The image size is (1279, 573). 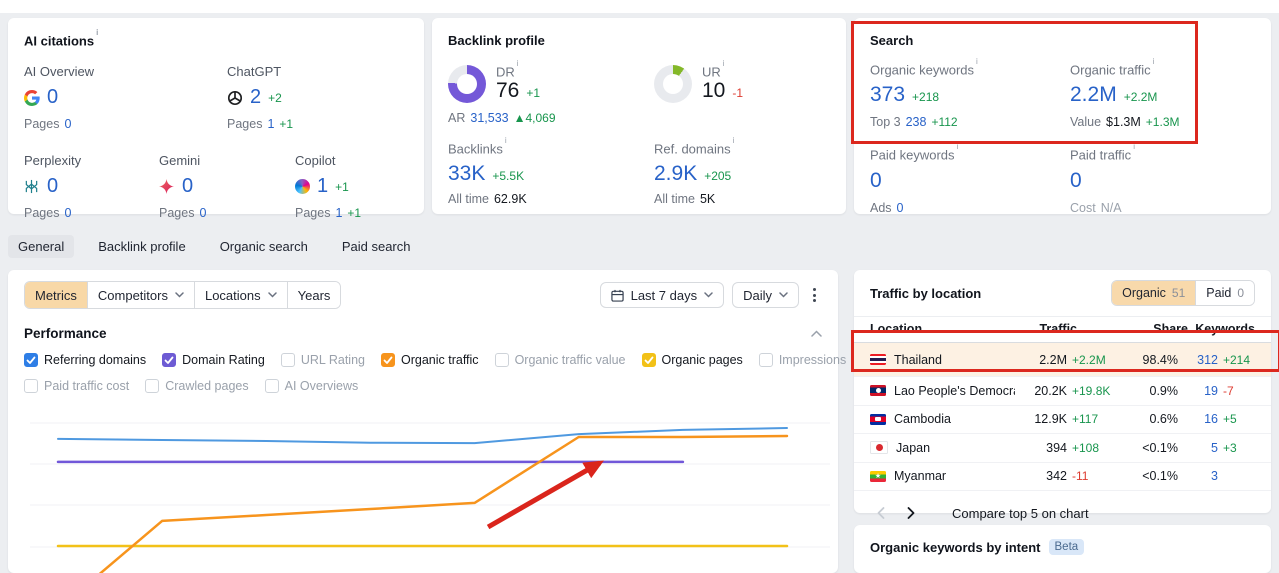 What do you see at coordinates (911, 513) in the screenshot?
I see `next-page-button` at bounding box center [911, 513].